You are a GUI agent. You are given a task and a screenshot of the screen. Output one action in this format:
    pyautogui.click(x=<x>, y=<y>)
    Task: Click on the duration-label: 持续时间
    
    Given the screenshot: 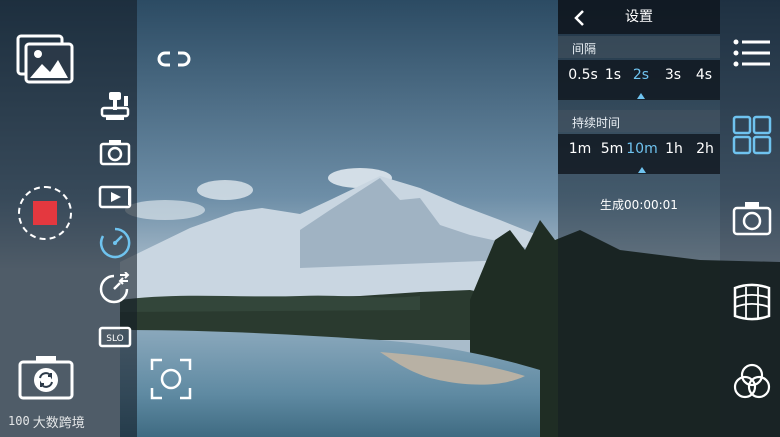 What is the action you would take?
    pyautogui.click(x=596, y=123)
    